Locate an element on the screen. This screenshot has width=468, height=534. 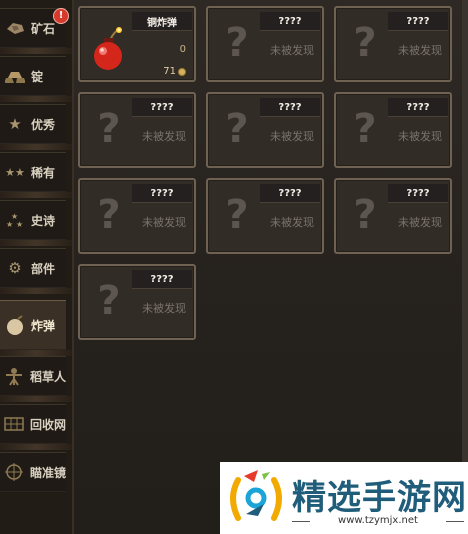
net-icon is located at coordinates (14, 424).